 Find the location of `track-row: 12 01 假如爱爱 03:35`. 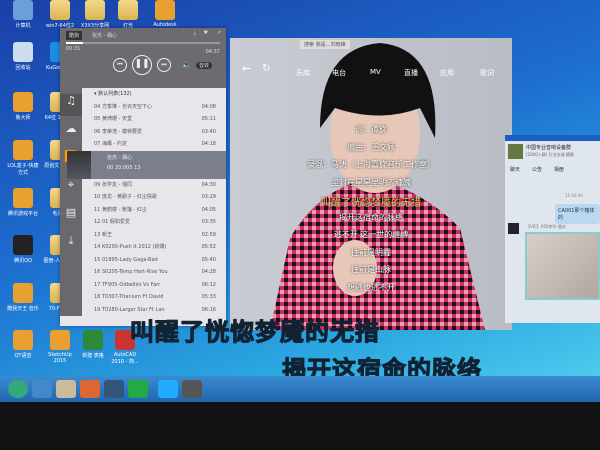

track-row: 12 01 假如爱爱 03:35 is located at coordinates (154, 222).